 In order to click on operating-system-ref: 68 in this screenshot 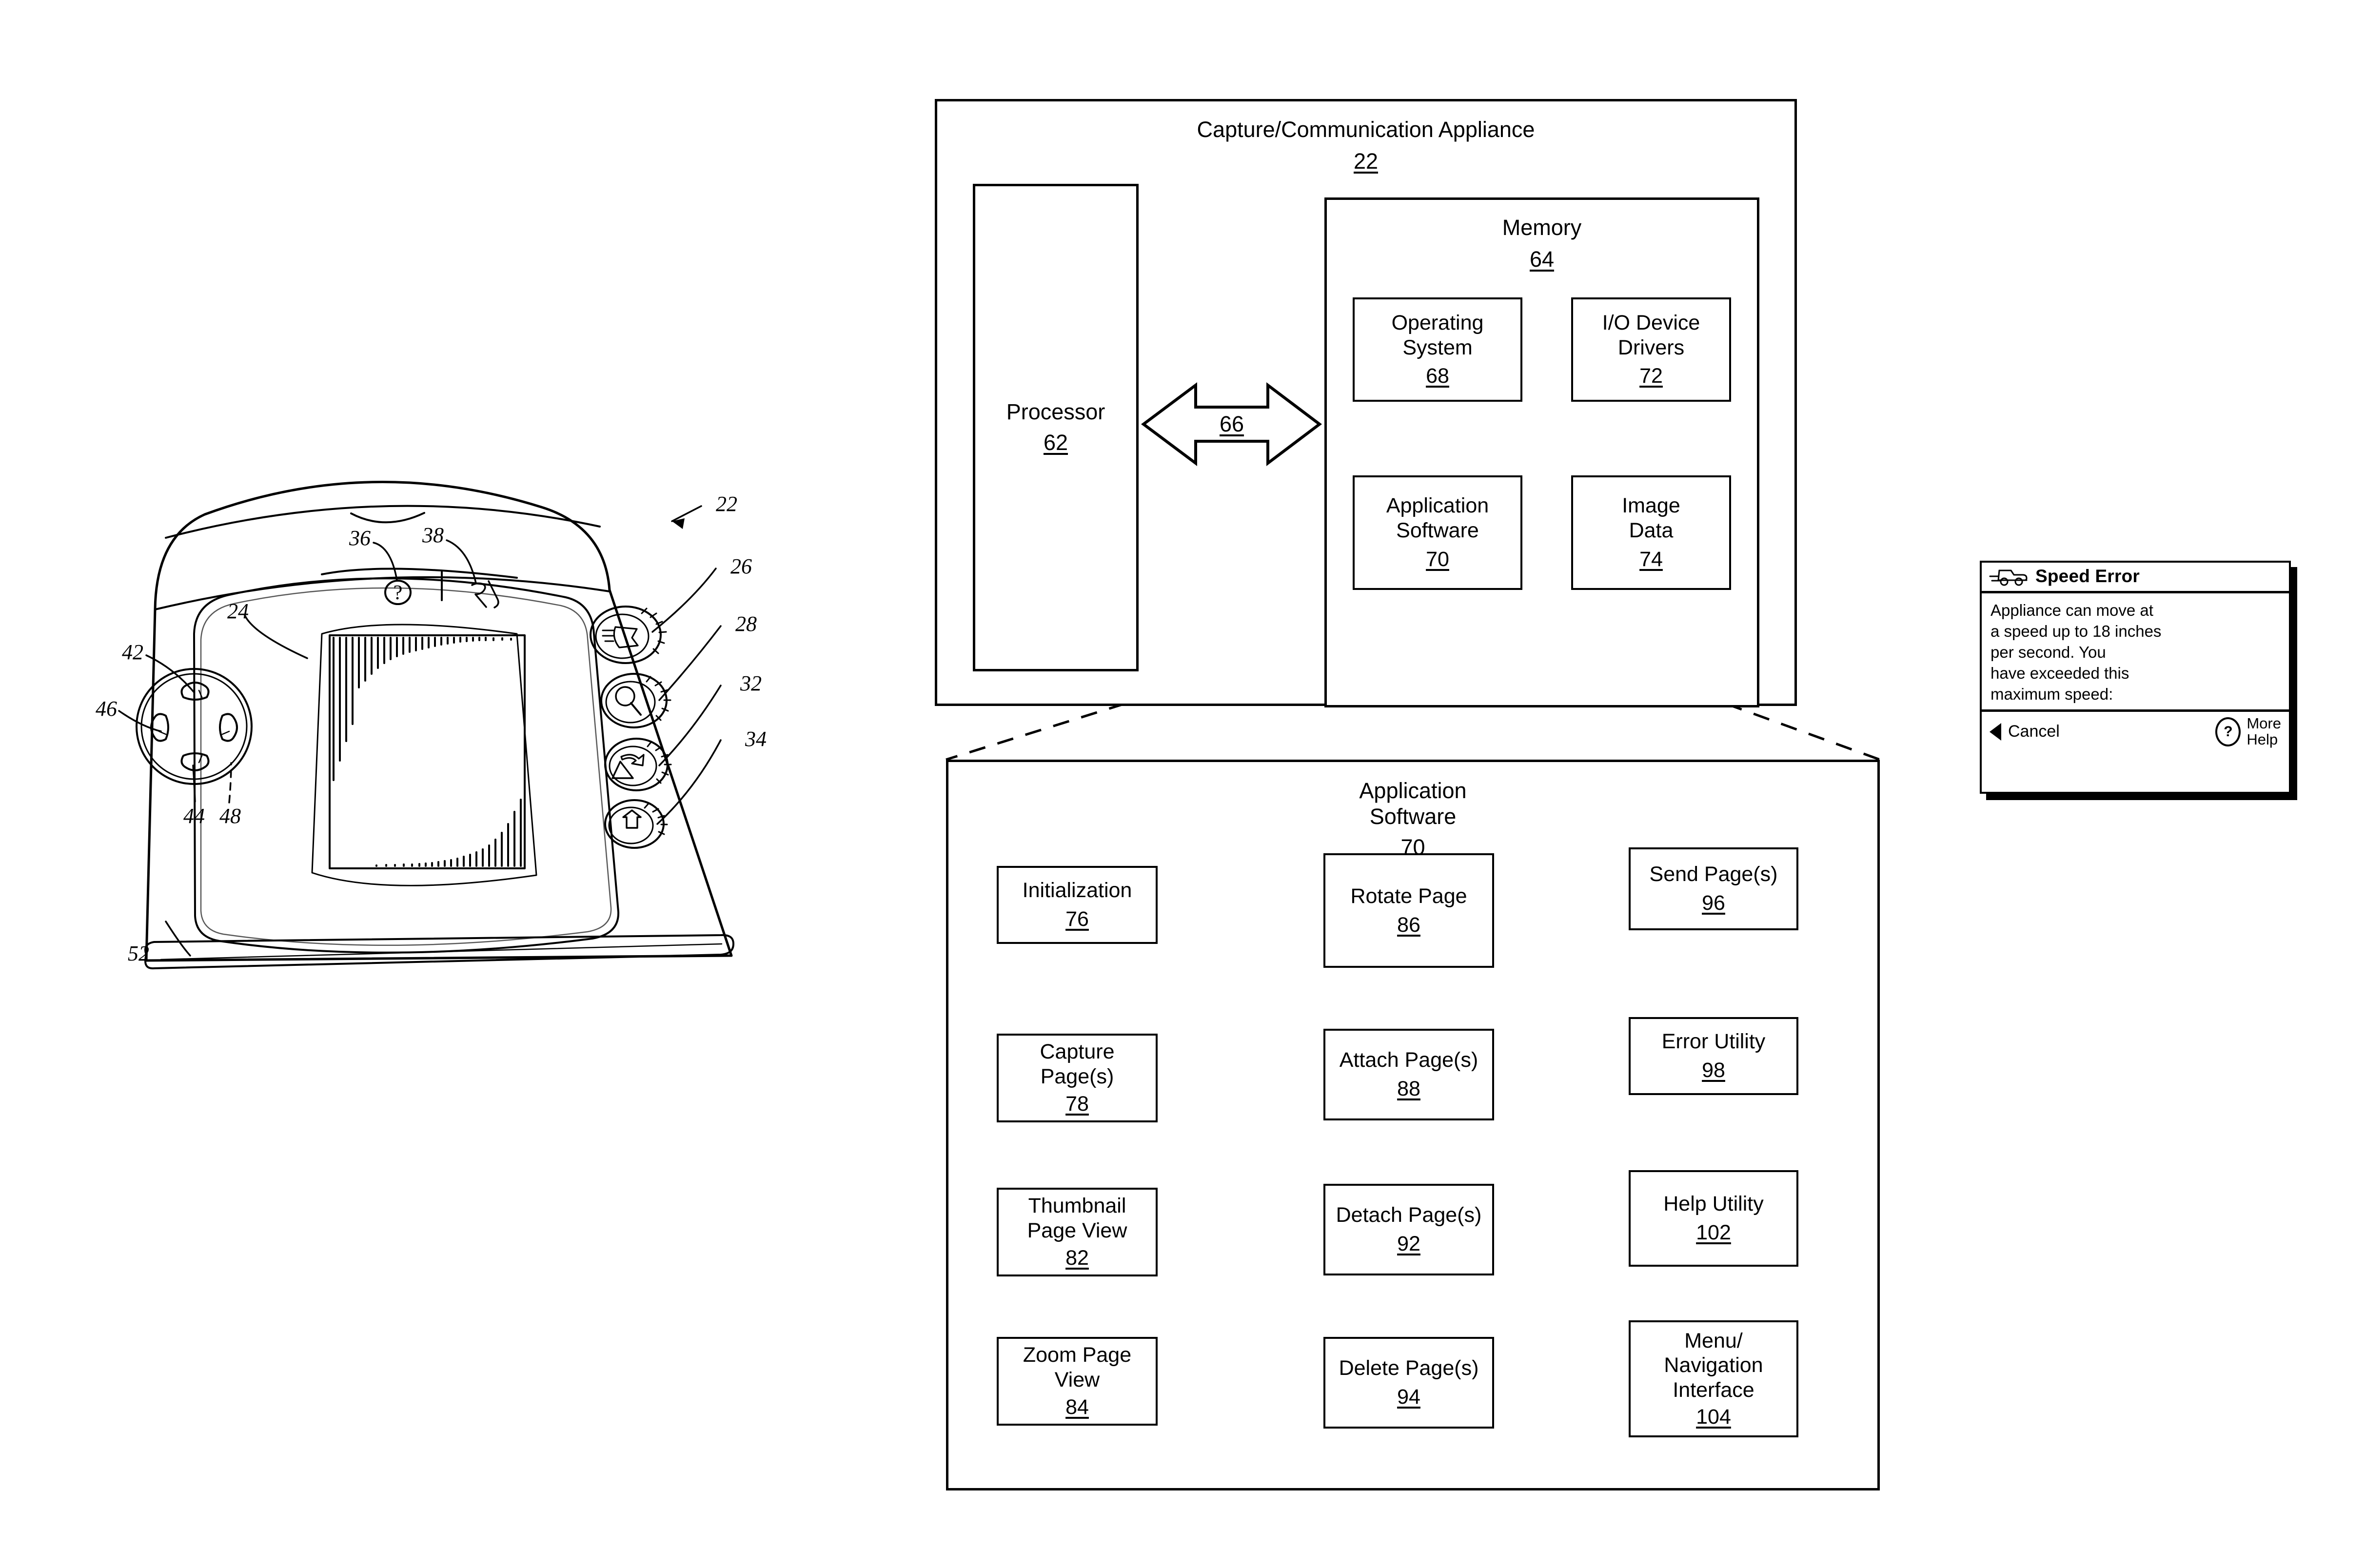, I will do `click(1437, 376)`.